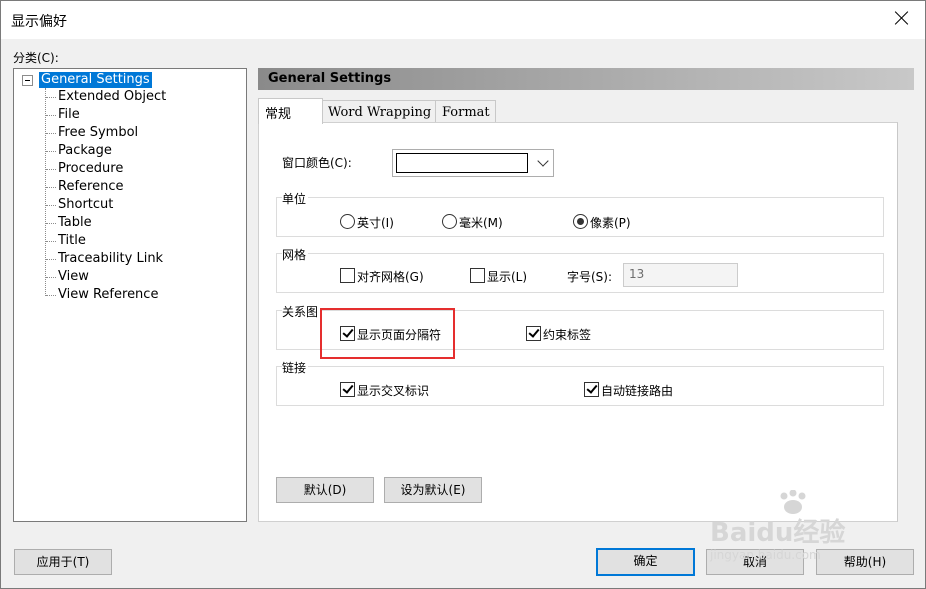 The width and height of the screenshot is (926, 589). Describe the element at coordinates (45, 192) in the screenshot. I see `tree-connector` at that location.